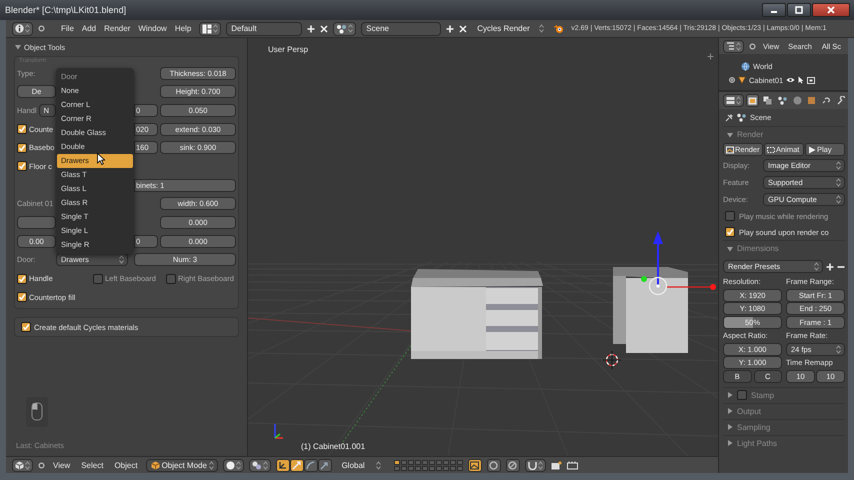 The image size is (854, 480). I want to click on close-button, so click(831, 10).